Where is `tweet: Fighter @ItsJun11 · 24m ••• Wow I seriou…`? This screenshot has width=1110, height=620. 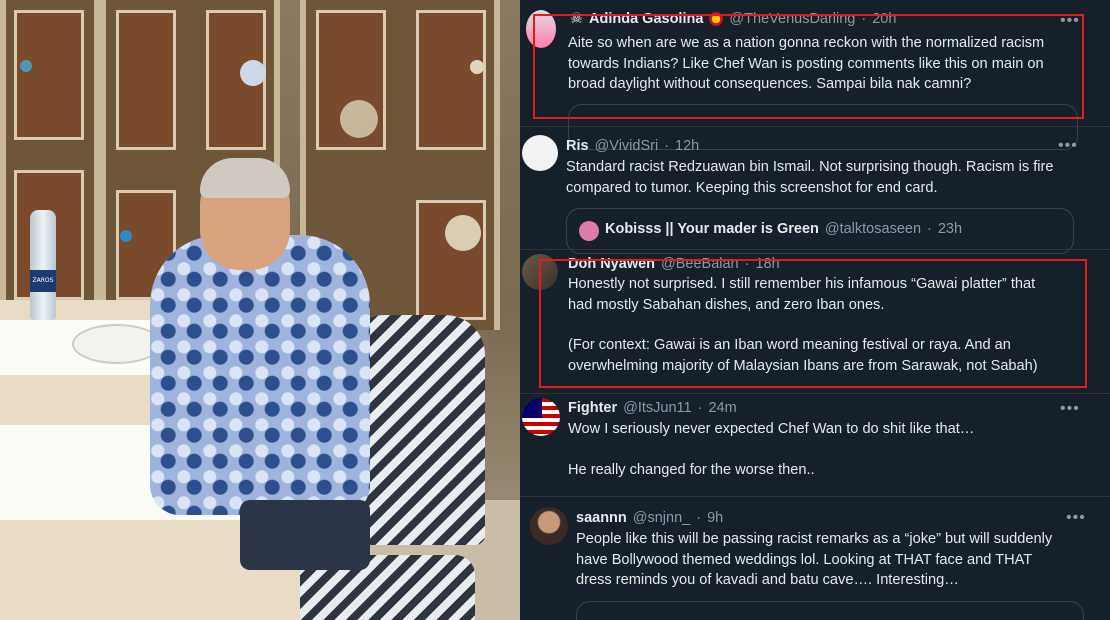
tweet: Fighter @ItsJun11 · 24m ••• Wow I seriou… is located at coordinates (815, 445).